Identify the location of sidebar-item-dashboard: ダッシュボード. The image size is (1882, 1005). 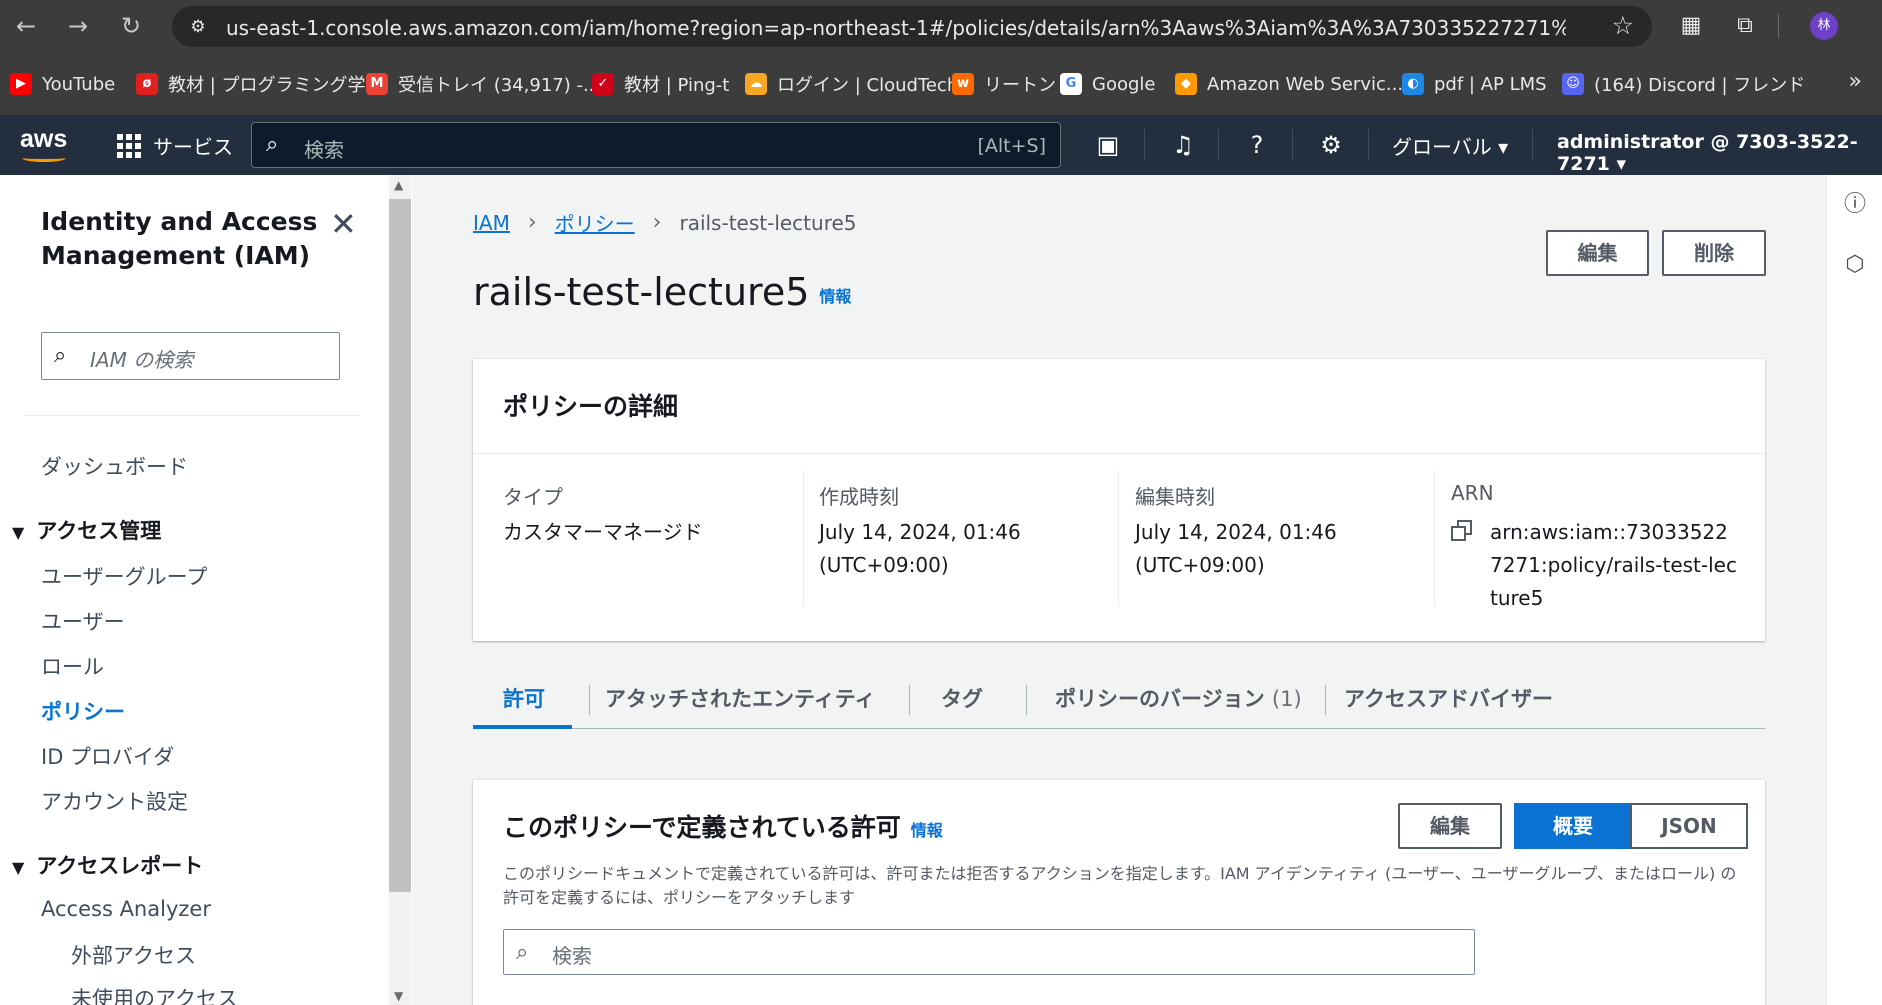
(114, 466).